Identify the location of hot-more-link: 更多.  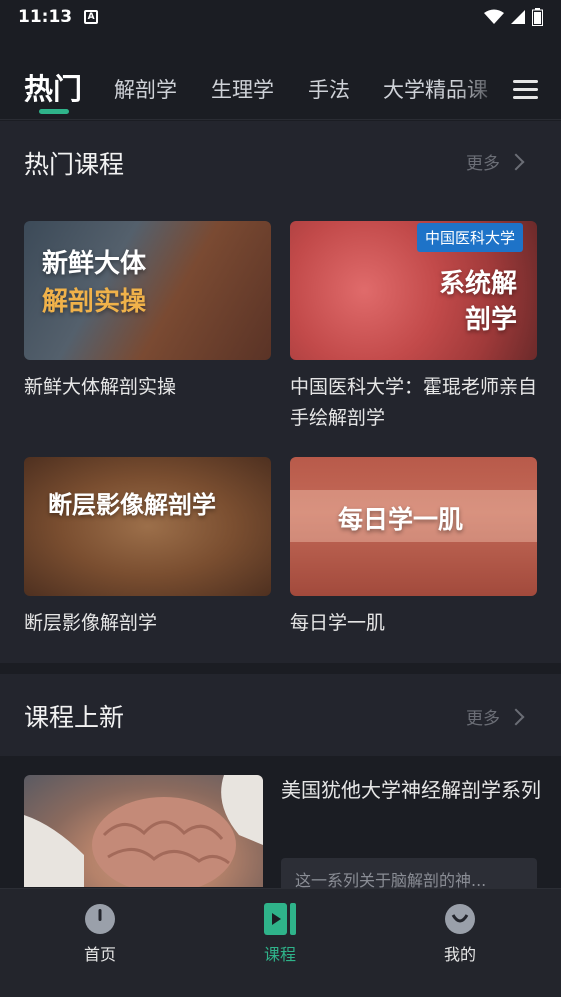
(495, 161).